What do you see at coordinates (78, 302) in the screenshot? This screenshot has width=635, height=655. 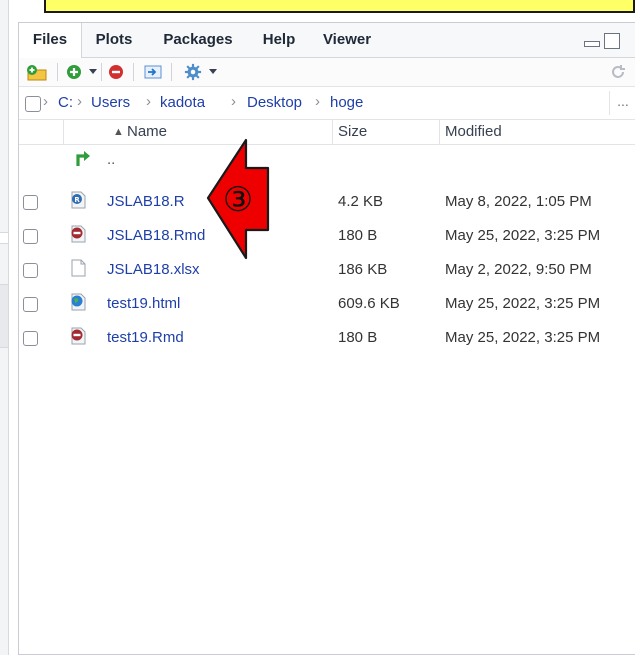 I see `html-globe-icon` at bounding box center [78, 302].